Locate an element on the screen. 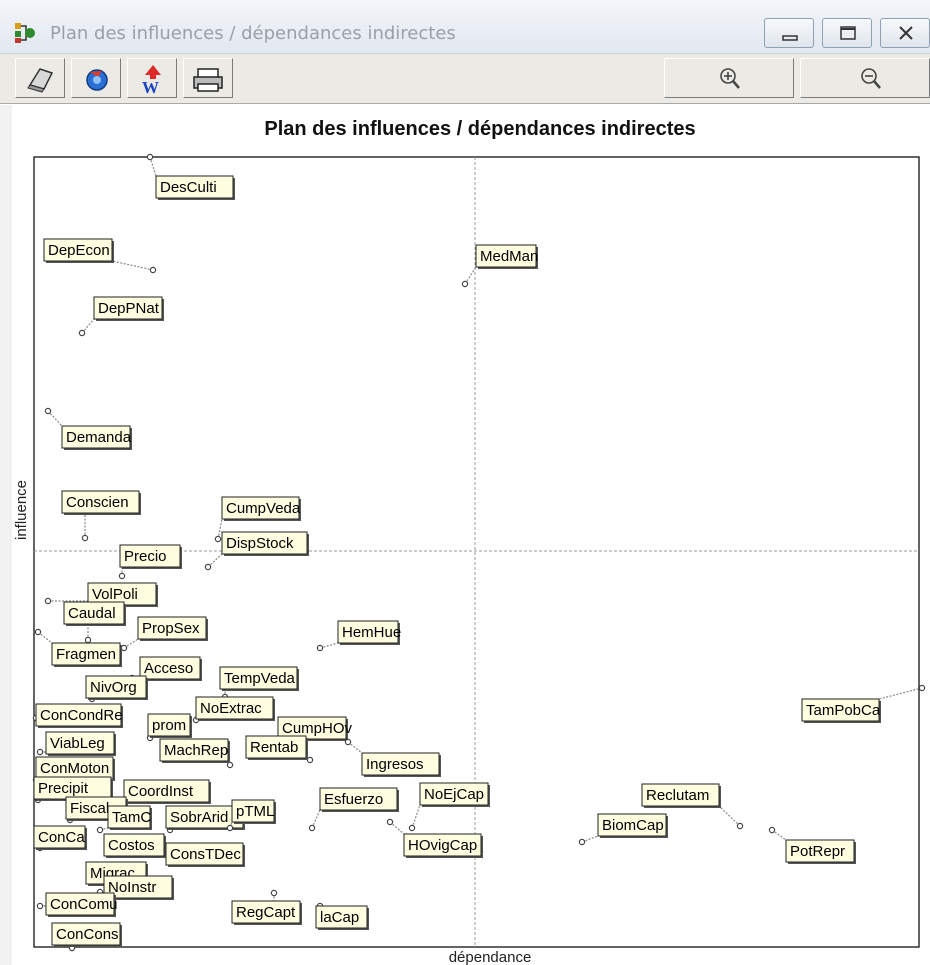  point-lacap: laCap is located at coordinates (342, 916).